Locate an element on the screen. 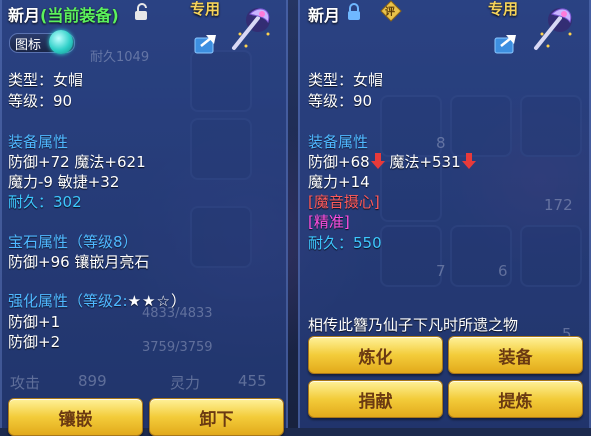 This screenshot has height=436, width=591. bg-hp-value: 4833/4833 is located at coordinates (177, 313).